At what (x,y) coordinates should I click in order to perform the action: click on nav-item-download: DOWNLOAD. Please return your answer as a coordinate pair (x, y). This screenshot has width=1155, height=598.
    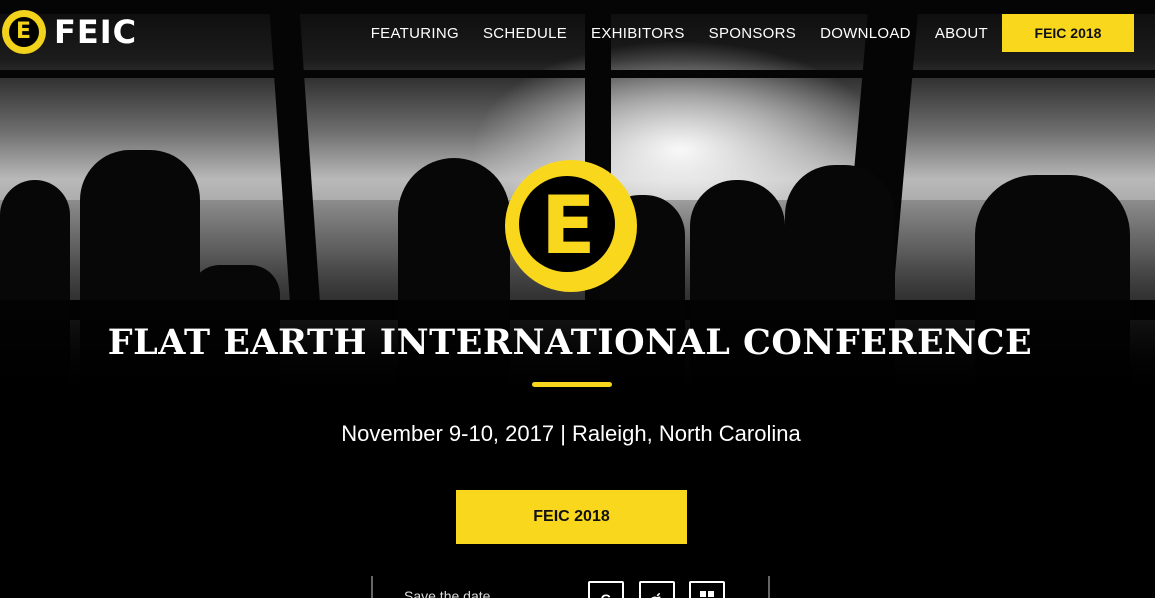
    Looking at the image, I should click on (865, 34).